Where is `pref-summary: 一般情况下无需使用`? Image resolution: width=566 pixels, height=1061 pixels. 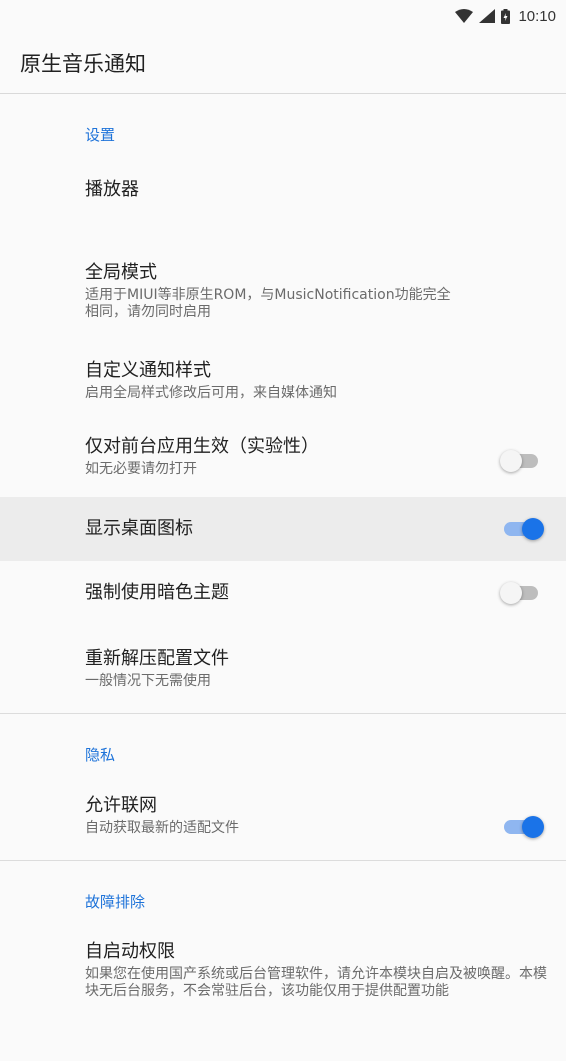
pref-summary: 一般情况下无需使用 is located at coordinates (148, 681).